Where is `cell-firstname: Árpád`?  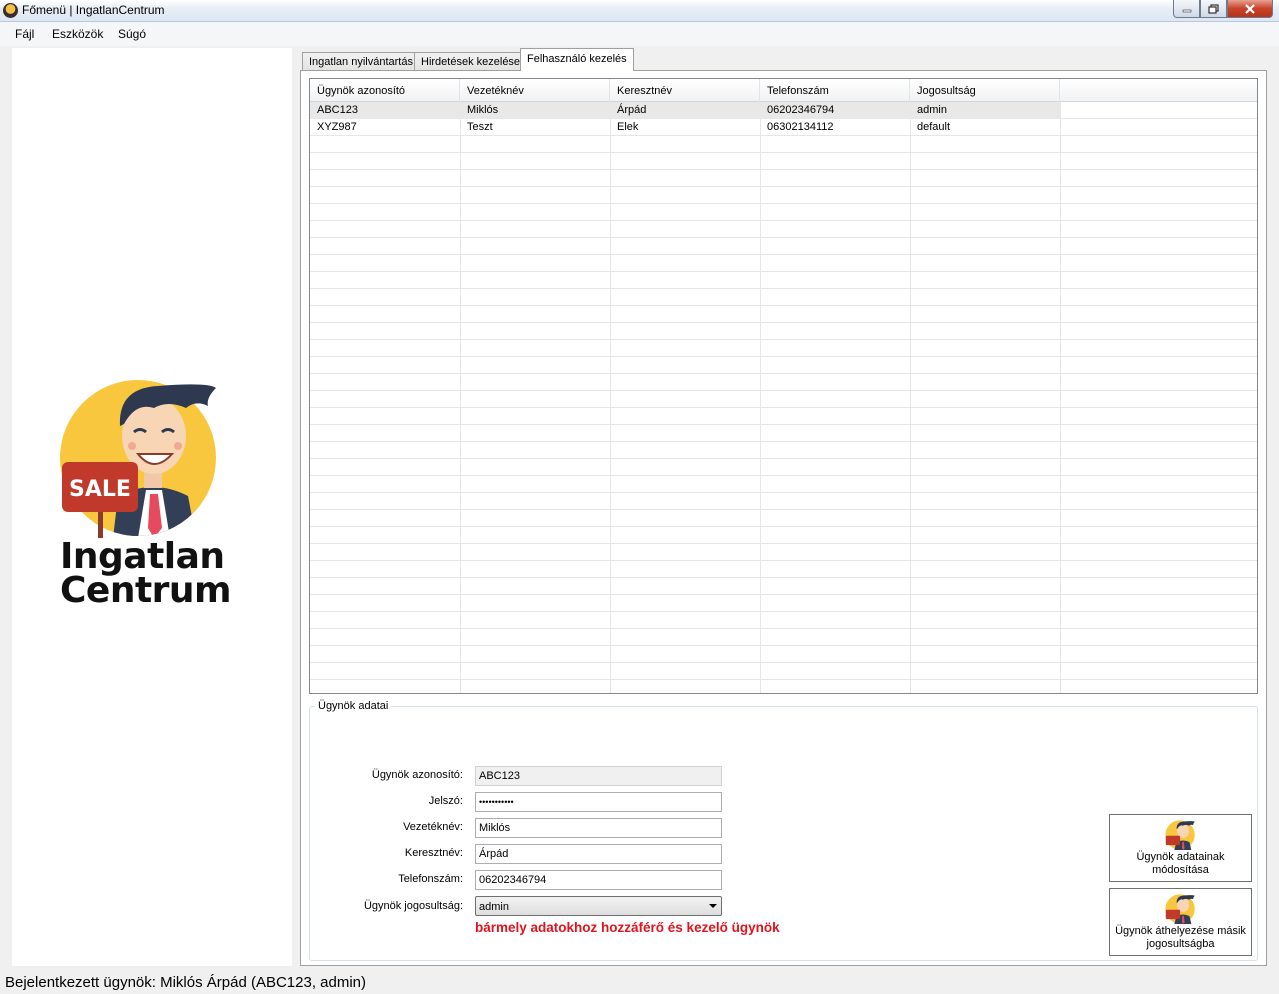
cell-firstname: Árpád is located at coordinates (685, 110).